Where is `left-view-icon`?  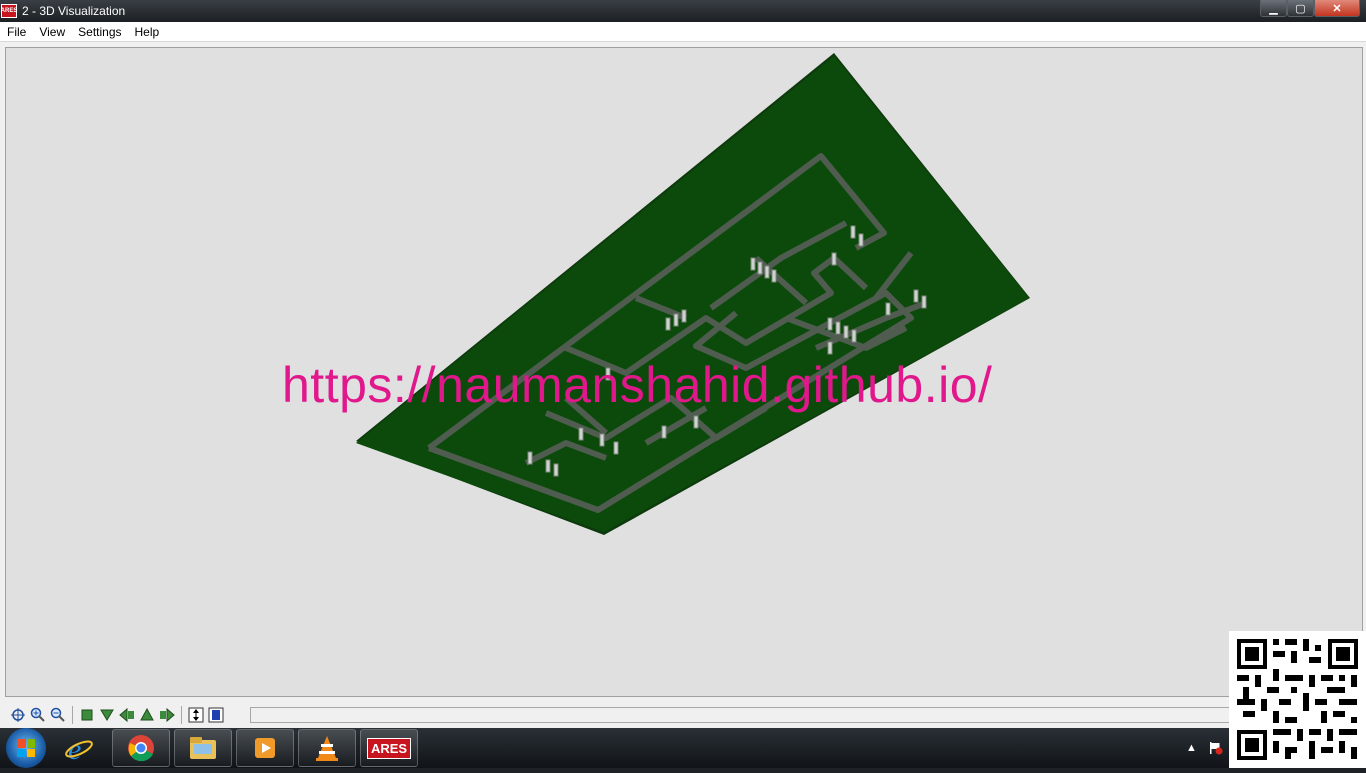
left-view-icon is located at coordinates (127, 715).